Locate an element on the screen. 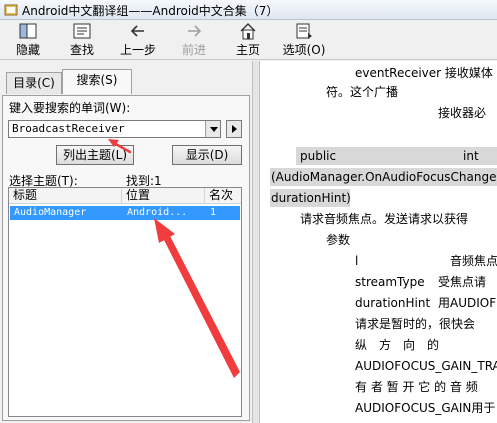 This screenshot has width=497, height=423. home-button: 主页 is located at coordinates (248, 40).